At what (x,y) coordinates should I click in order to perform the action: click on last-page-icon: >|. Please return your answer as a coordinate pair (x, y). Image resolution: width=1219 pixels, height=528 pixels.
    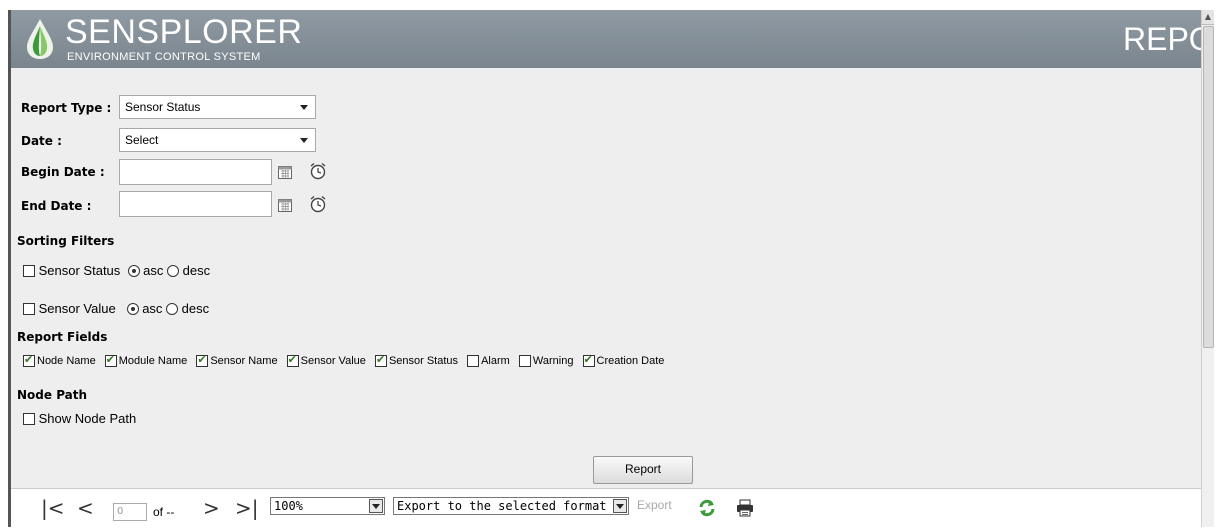
    Looking at the image, I should click on (247, 508).